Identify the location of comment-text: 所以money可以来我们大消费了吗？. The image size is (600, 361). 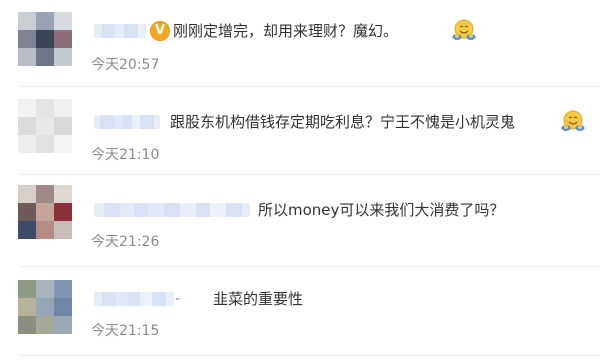
(381, 210).